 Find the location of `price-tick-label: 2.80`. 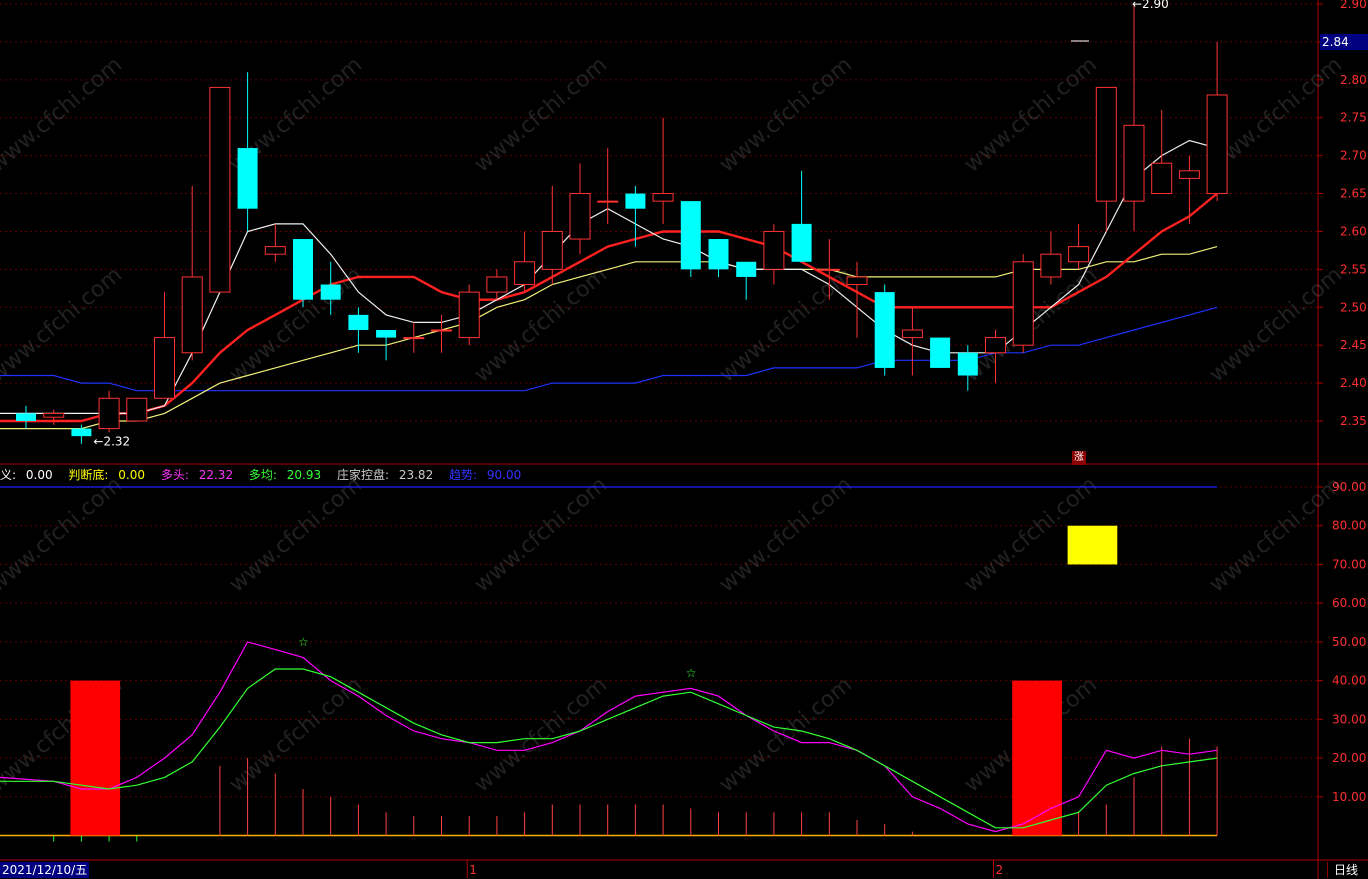

price-tick-label: 2.80 is located at coordinates (1353, 80).